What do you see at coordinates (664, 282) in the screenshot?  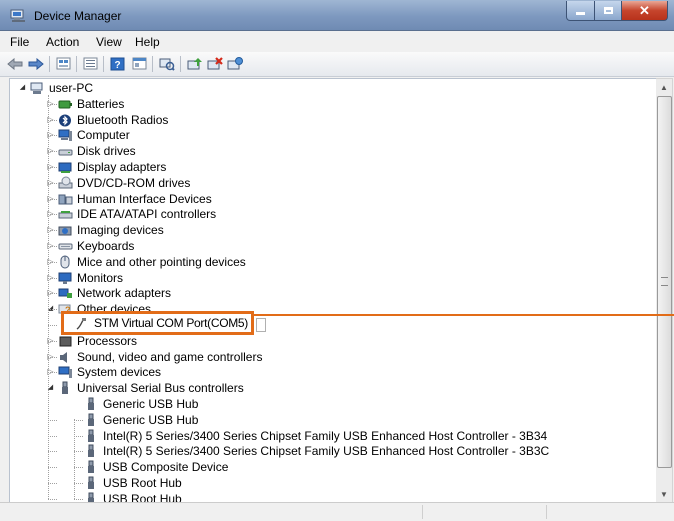 I see `scroll-thumb` at bounding box center [664, 282].